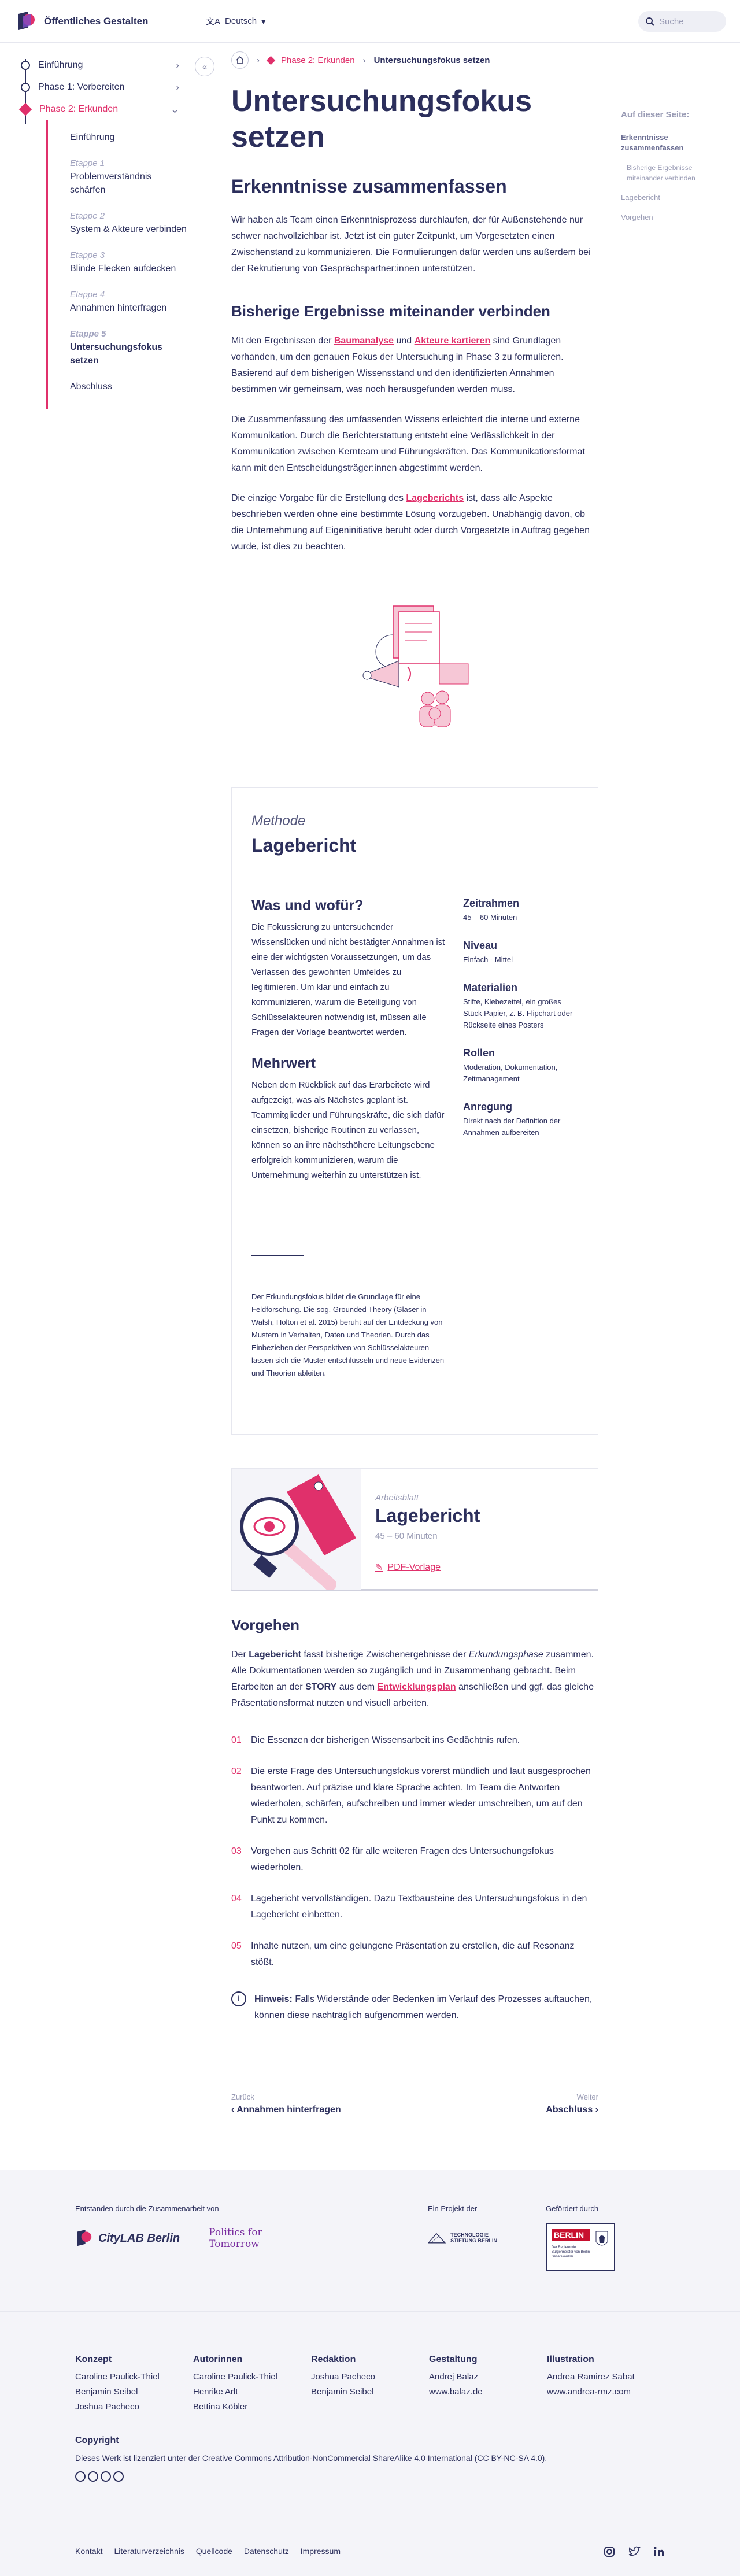  I want to click on site-logo: Öffentliches Gestalten, so click(82, 21).